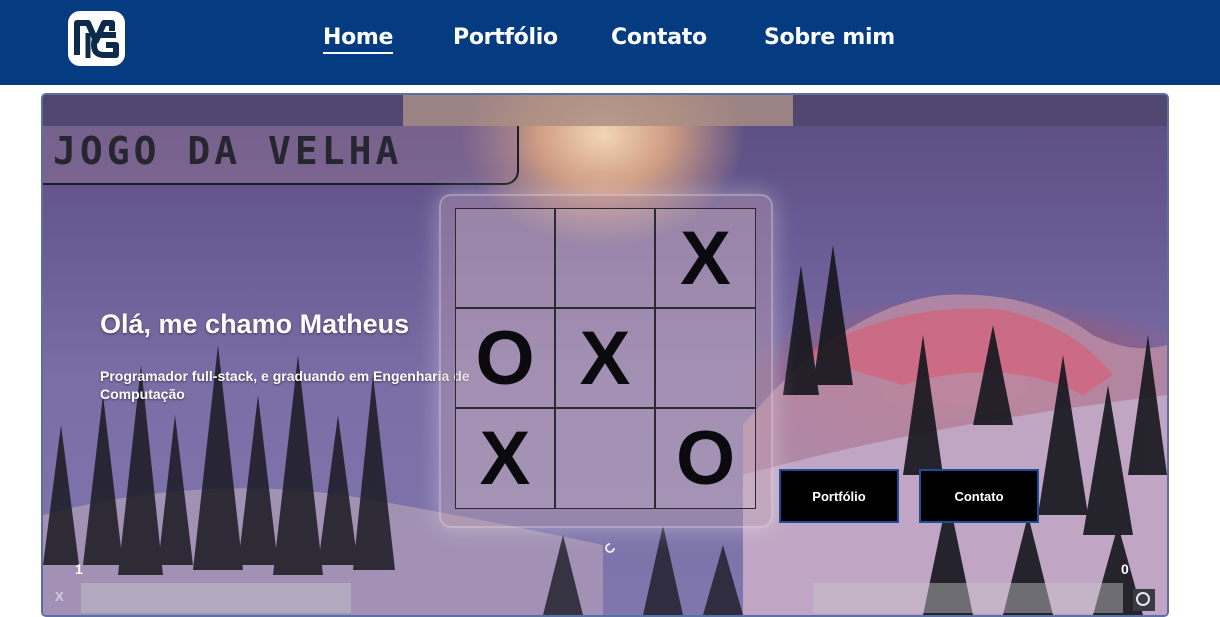  I want to click on nav-portfolio: Portfólio, so click(505, 37).